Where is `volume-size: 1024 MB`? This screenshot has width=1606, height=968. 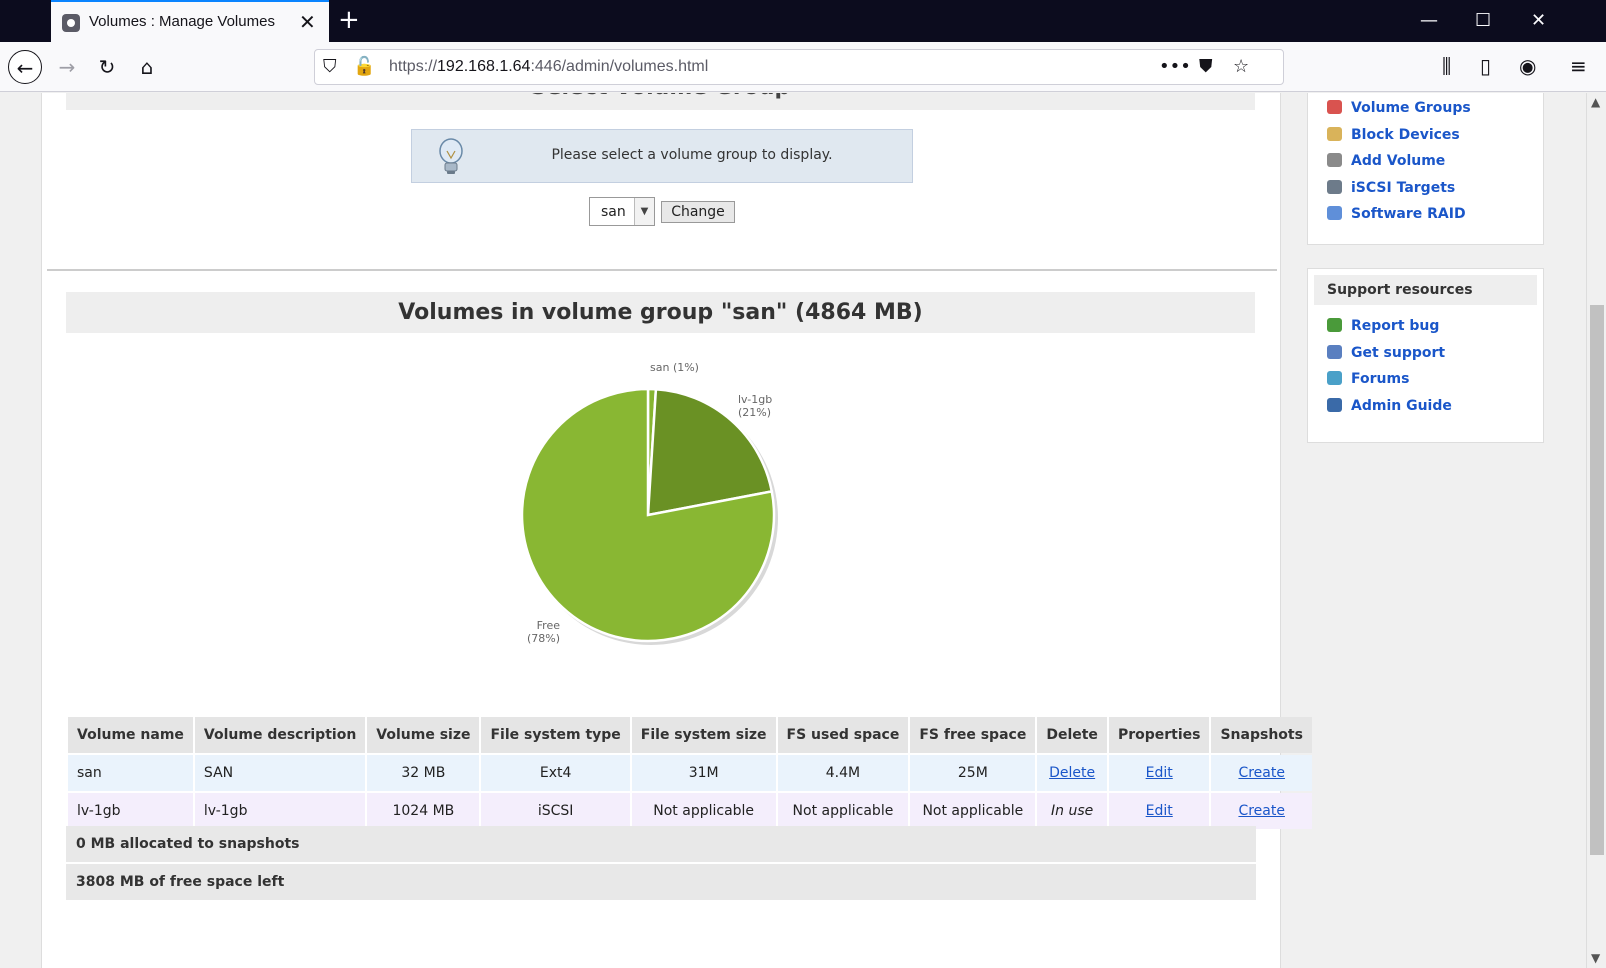 volume-size: 1024 MB is located at coordinates (423, 811).